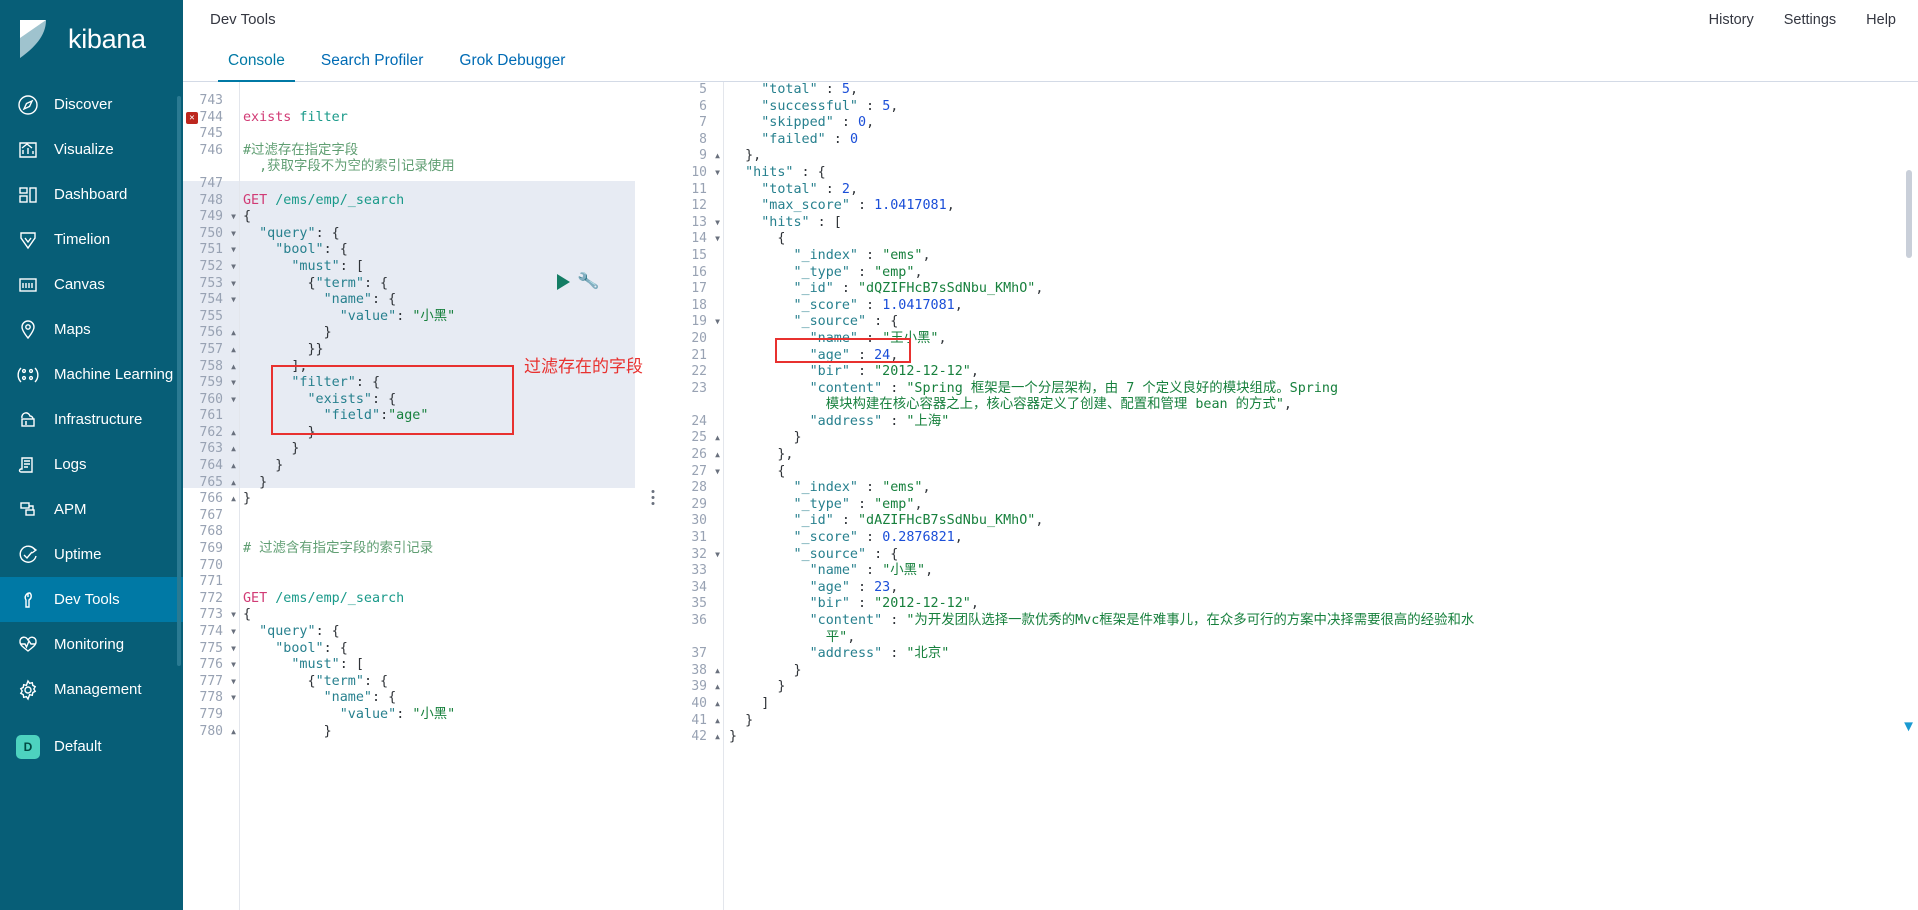 Image resolution: width=1918 pixels, height=910 pixels. What do you see at coordinates (91, 689) in the screenshot?
I see `sidebar-item-management: Management` at bounding box center [91, 689].